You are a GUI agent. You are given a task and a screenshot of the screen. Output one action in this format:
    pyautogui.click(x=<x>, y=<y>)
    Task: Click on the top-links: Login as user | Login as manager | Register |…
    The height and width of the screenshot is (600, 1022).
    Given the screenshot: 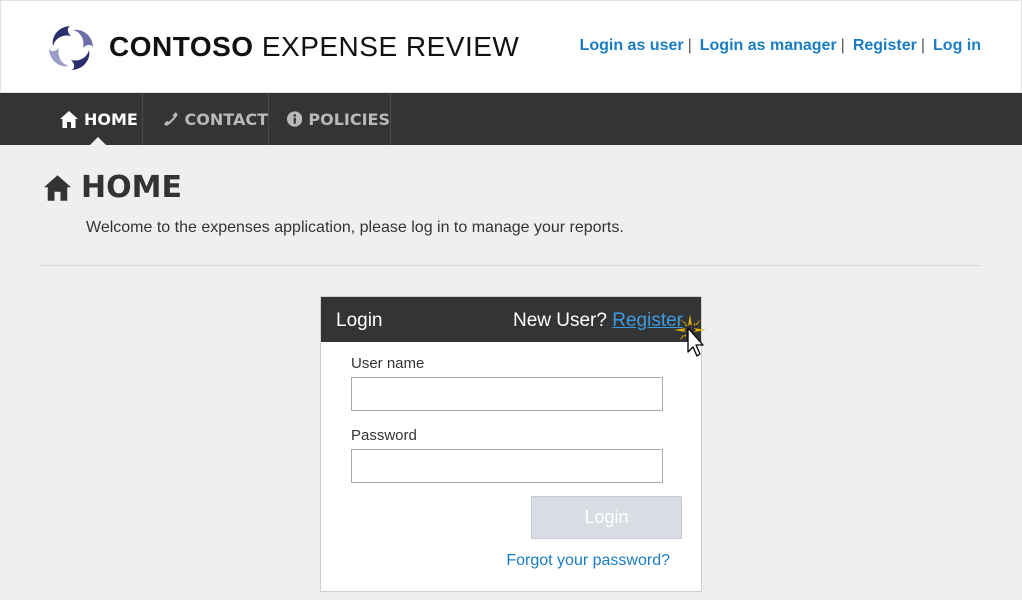 What is the action you would take?
    pyautogui.click(x=780, y=46)
    